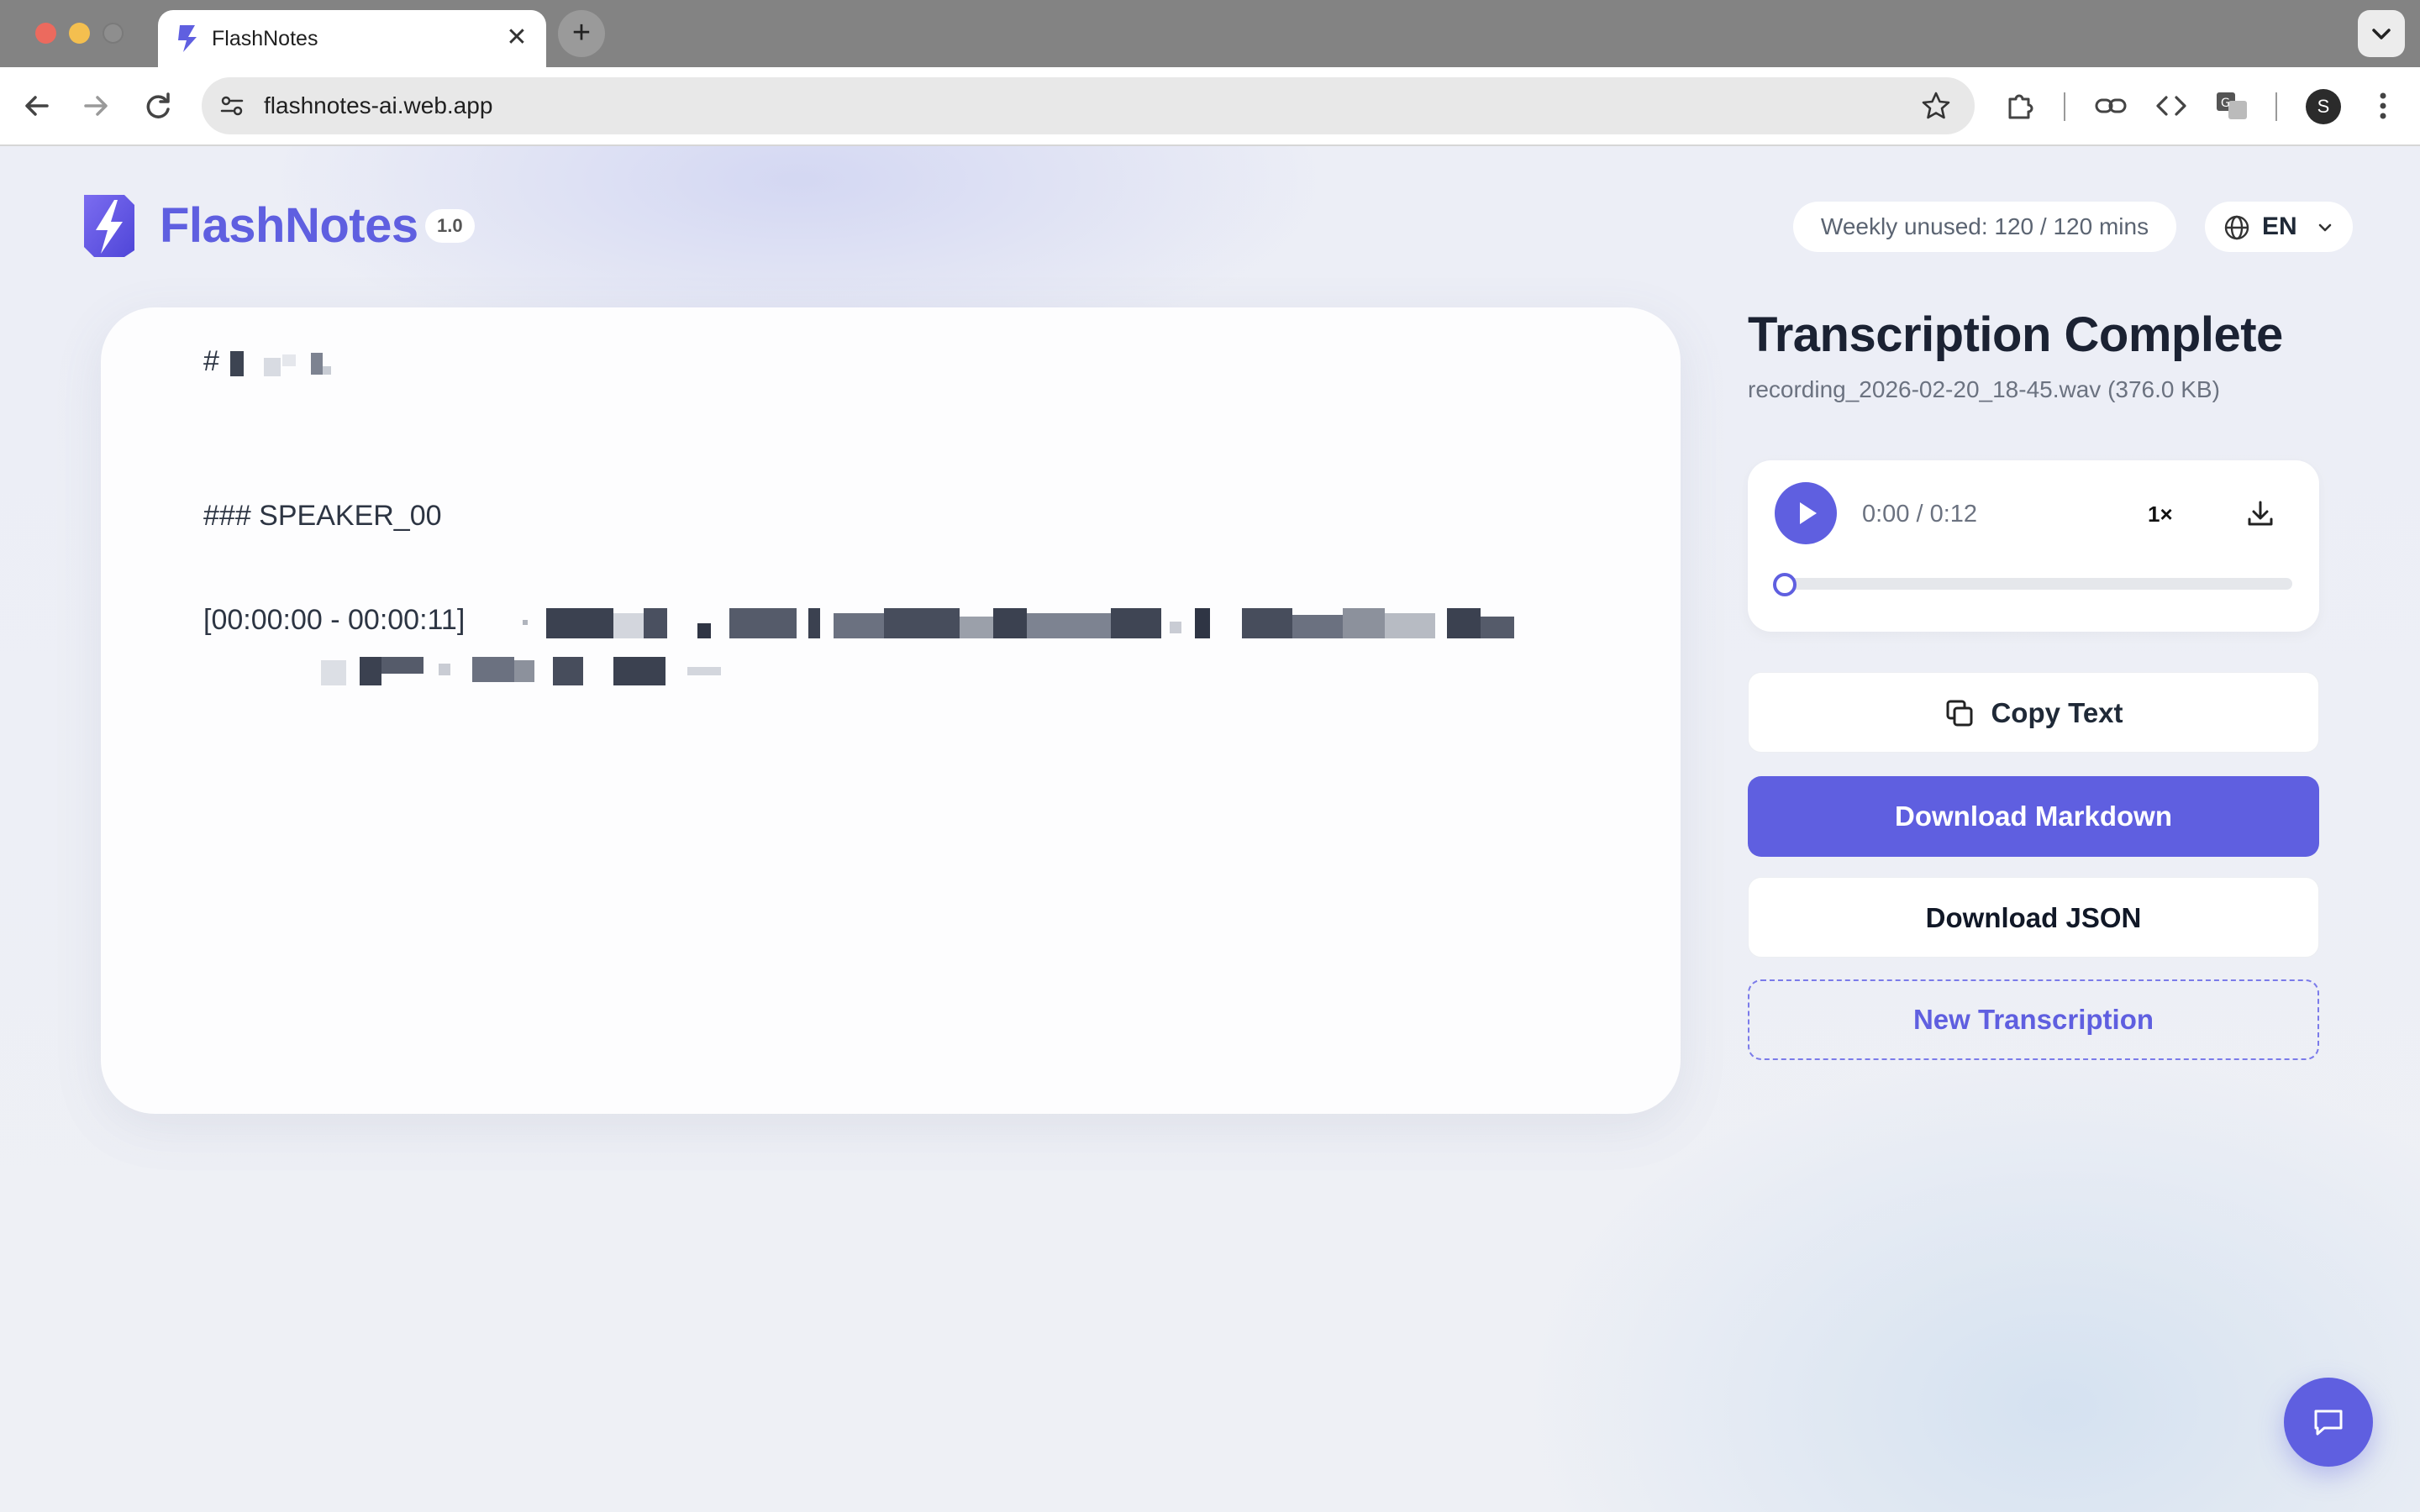 The height and width of the screenshot is (1512, 2420). What do you see at coordinates (2057, 712) in the screenshot?
I see `copy-text-label: Copy Text` at bounding box center [2057, 712].